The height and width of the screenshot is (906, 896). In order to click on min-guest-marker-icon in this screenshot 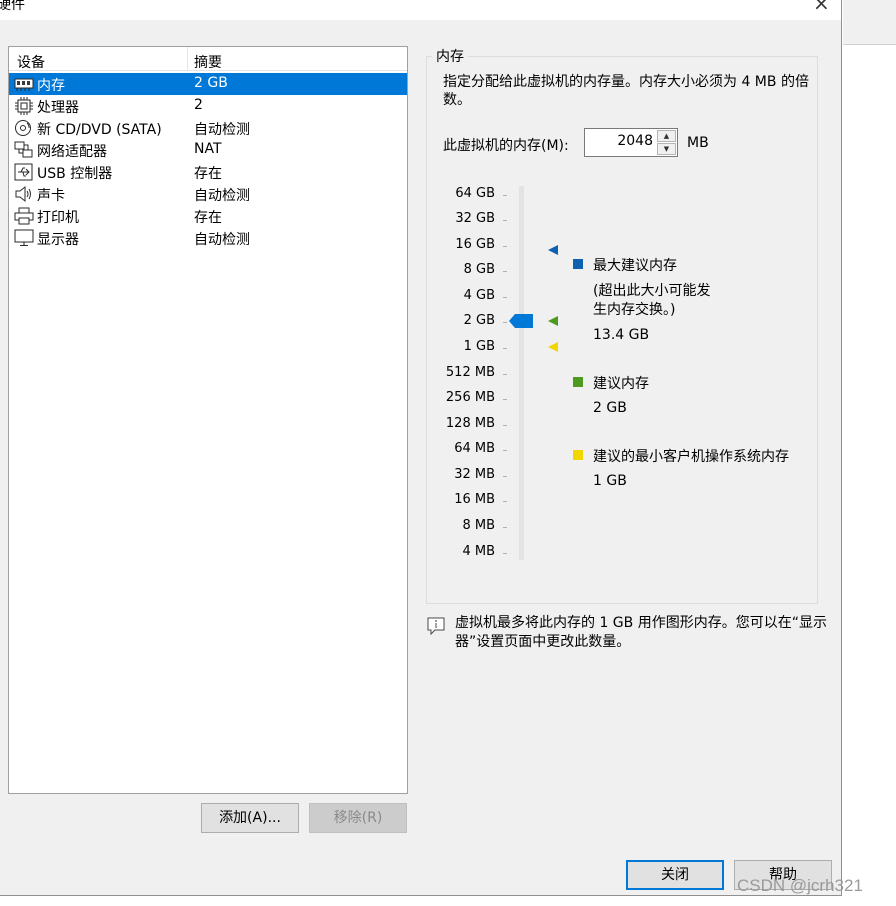, I will do `click(553, 347)`.